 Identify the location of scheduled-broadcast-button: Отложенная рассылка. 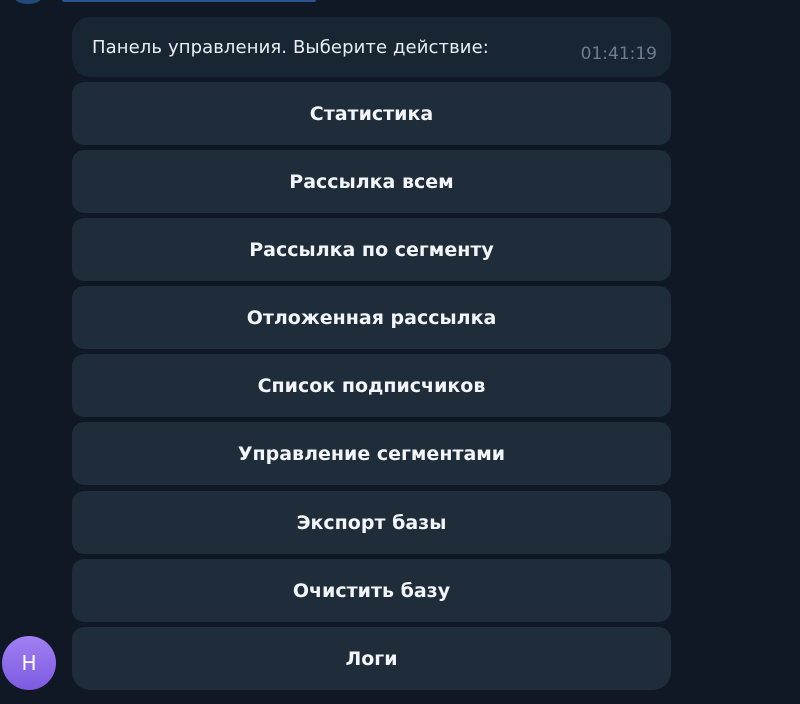
(371, 317).